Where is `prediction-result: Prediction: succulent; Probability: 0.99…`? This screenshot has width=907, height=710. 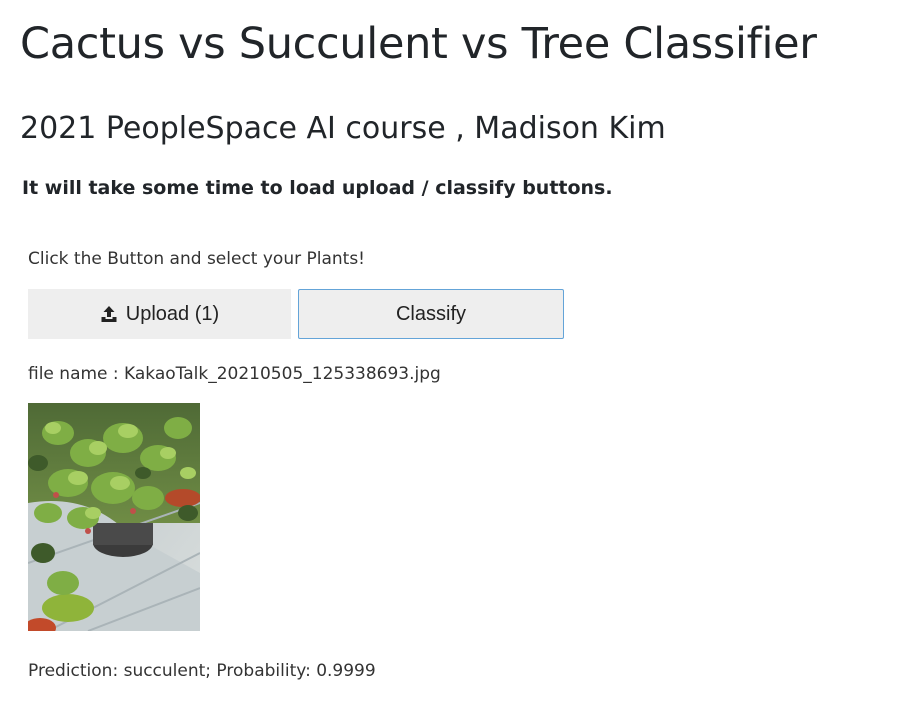
prediction-result: Prediction: succulent; Probability: 0.99… is located at coordinates (202, 671).